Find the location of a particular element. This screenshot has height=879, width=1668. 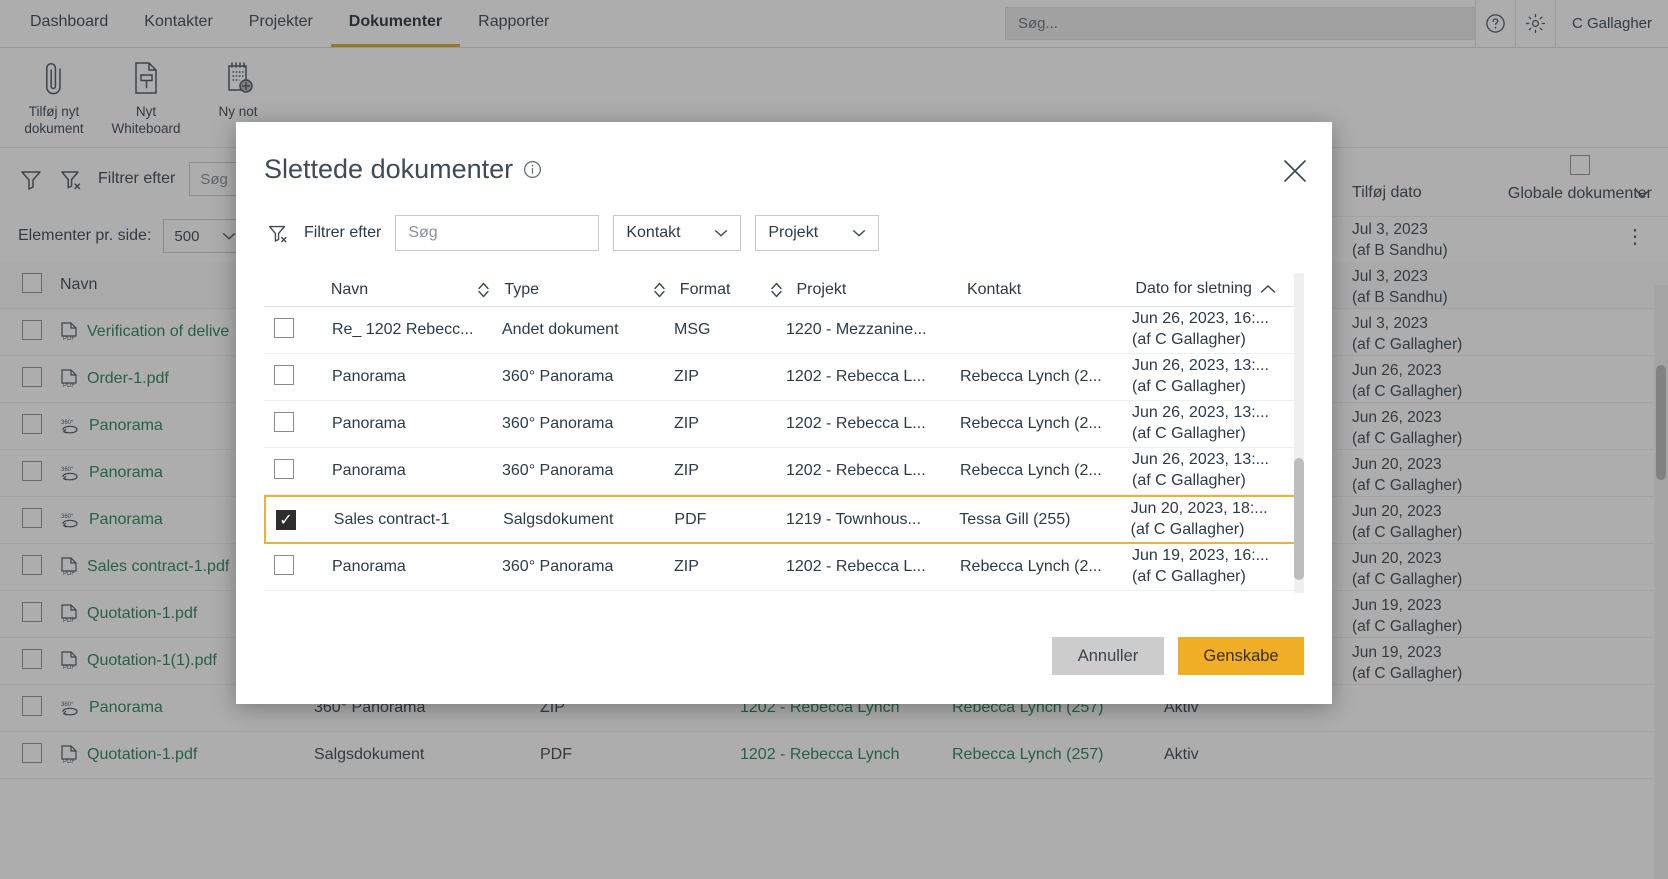

close-icon is located at coordinates (1295, 173).